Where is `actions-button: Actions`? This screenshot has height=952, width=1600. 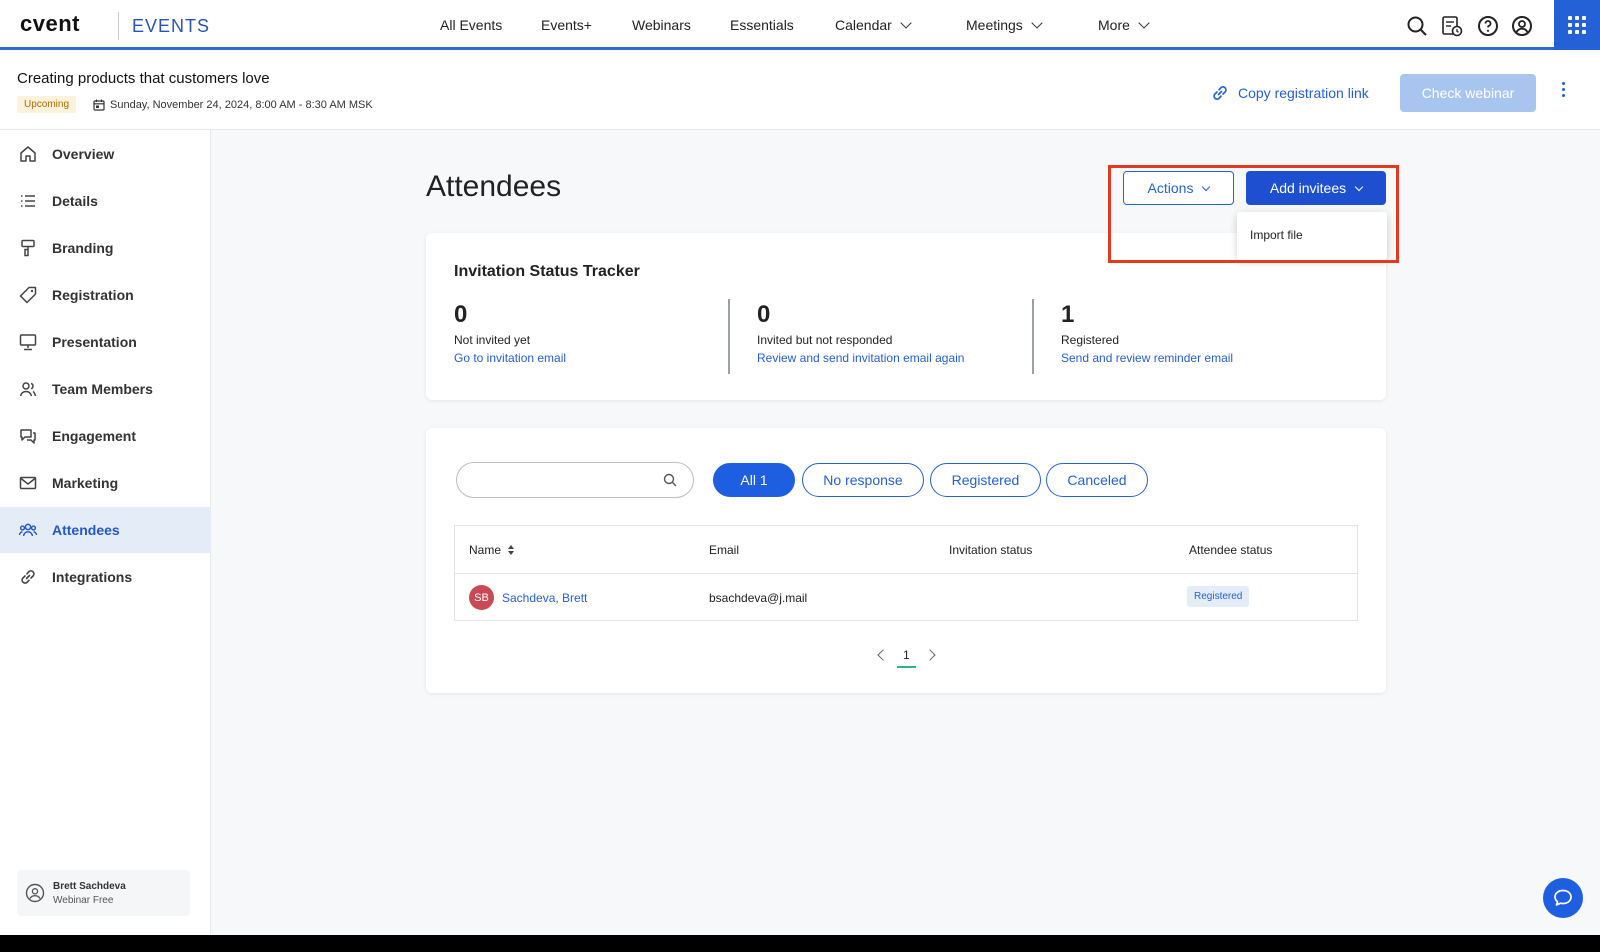 actions-button: Actions is located at coordinates (1178, 188).